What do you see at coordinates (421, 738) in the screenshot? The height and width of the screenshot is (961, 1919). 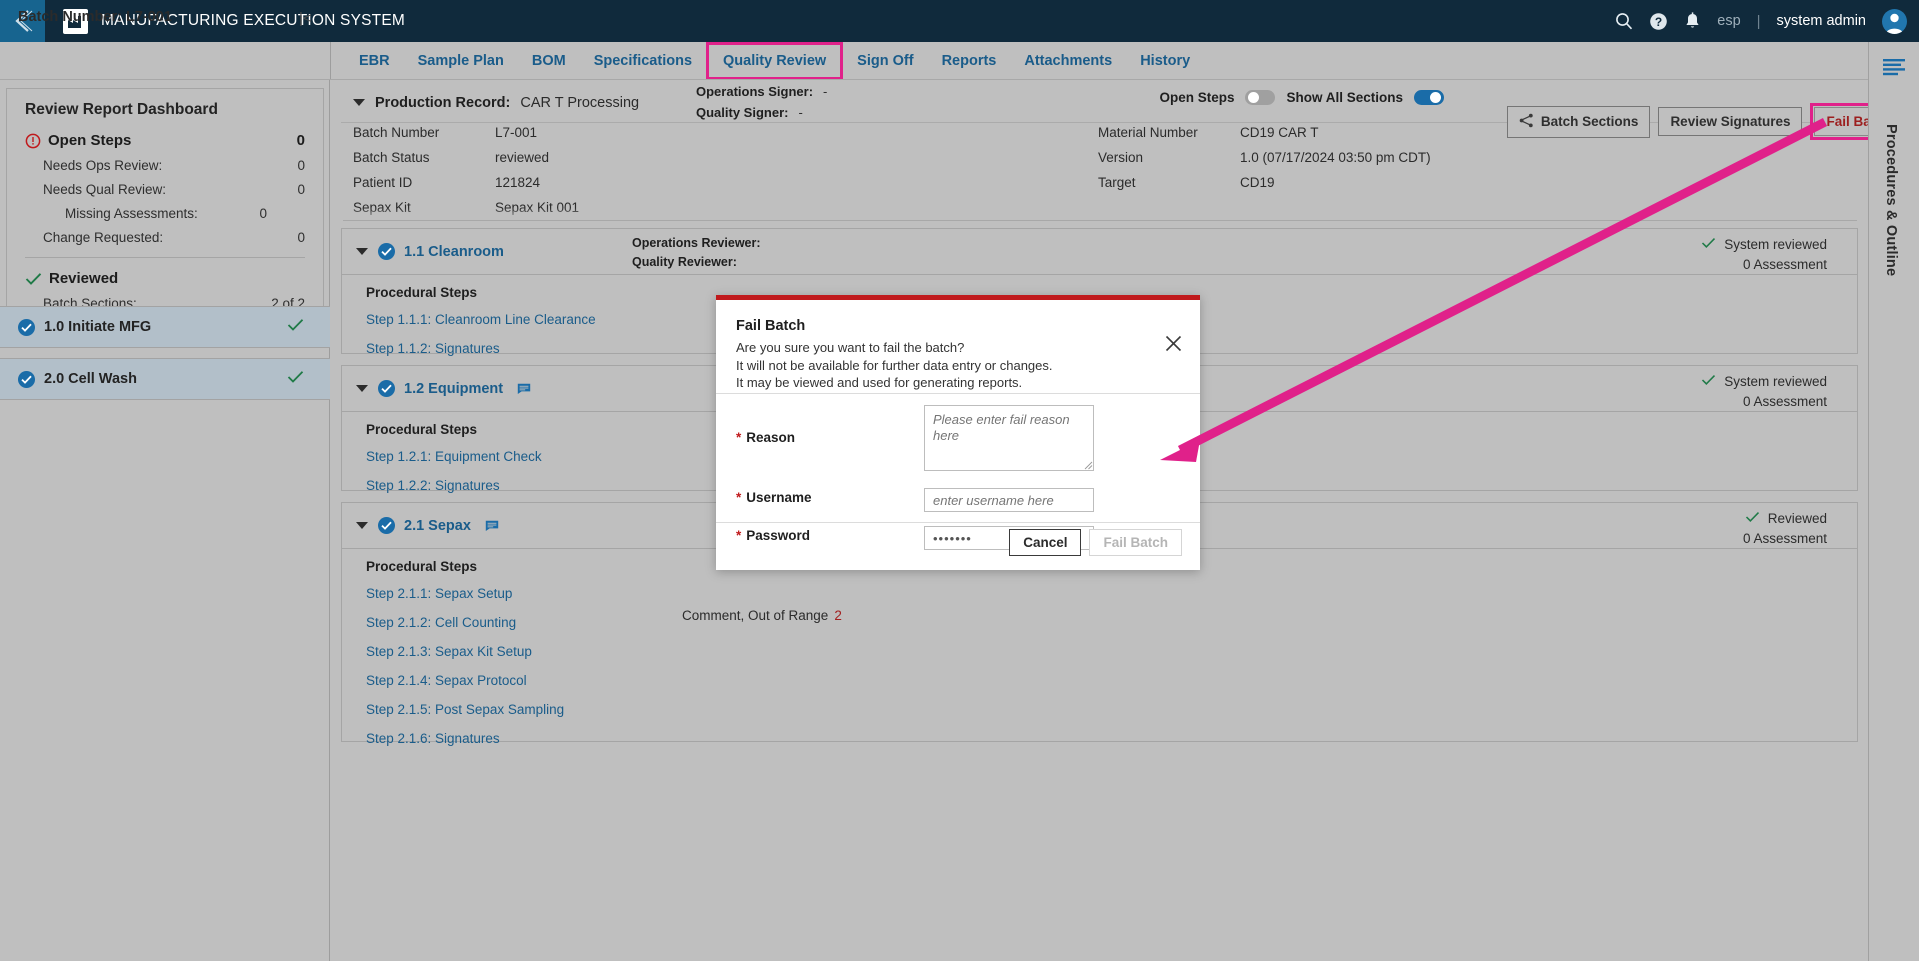 I see `step-link: Step 2.1.6: Signatures` at bounding box center [421, 738].